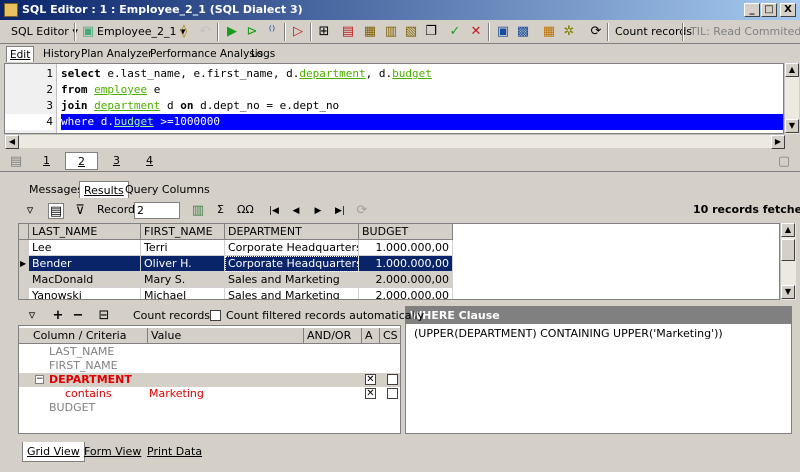  Describe the element at coordinates (788, 250) in the screenshot. I see `scroll-thumb` at that location.